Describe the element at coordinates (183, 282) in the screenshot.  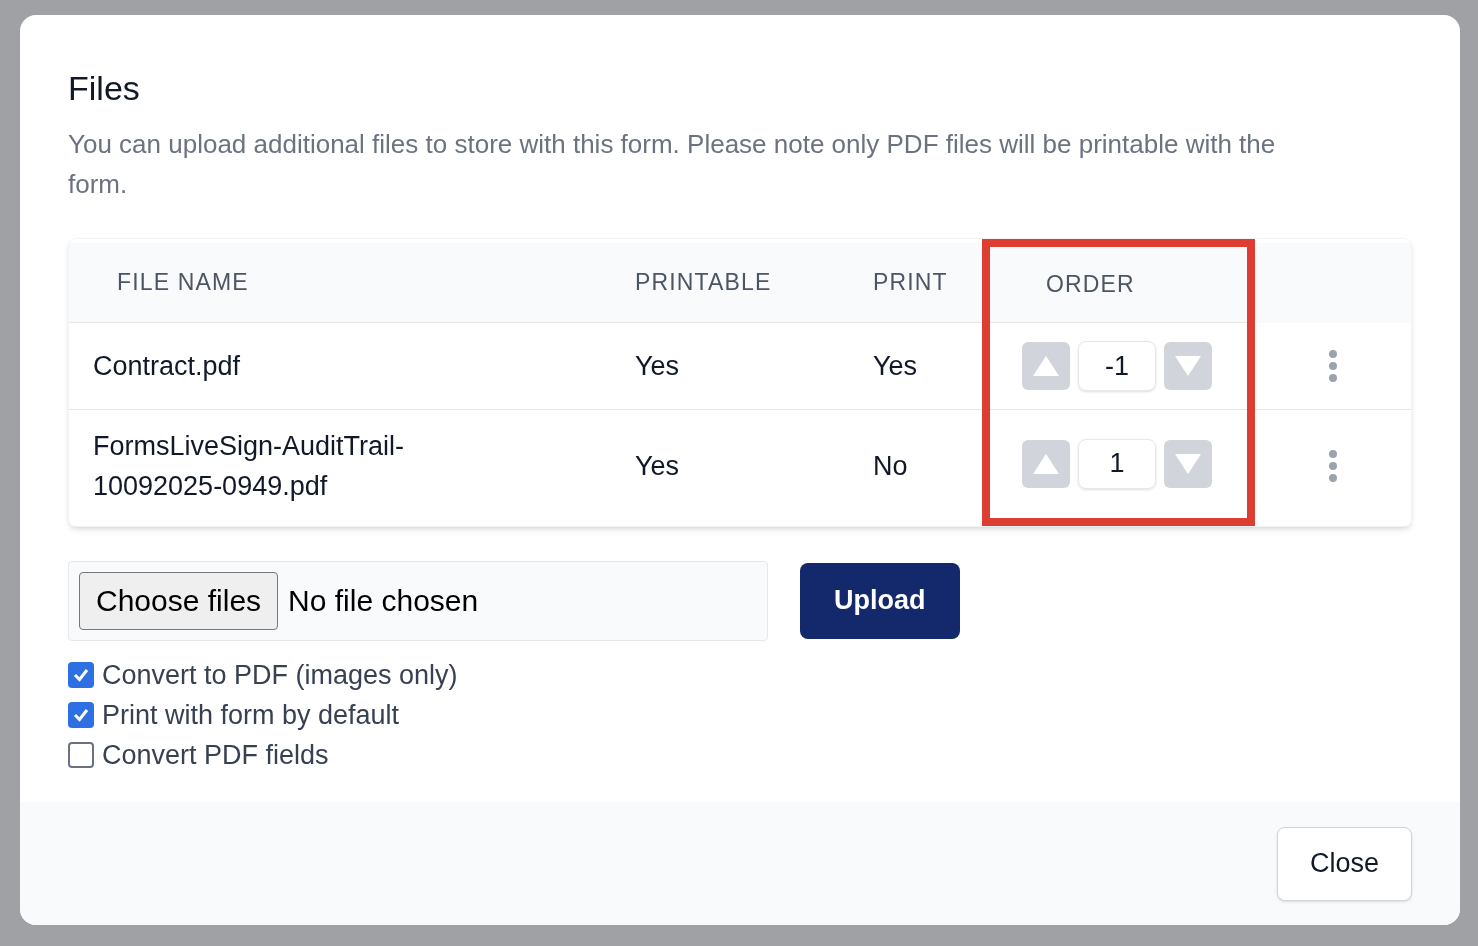
I see `column-header: FILE NAME` at that location.